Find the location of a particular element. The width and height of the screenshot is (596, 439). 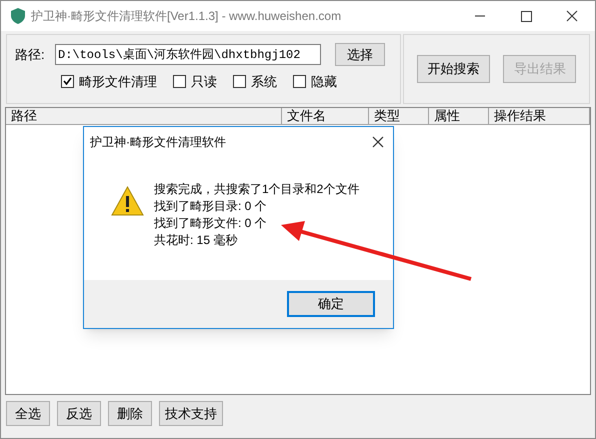

column-header: 文件名 is located at coordinates (325, 116).